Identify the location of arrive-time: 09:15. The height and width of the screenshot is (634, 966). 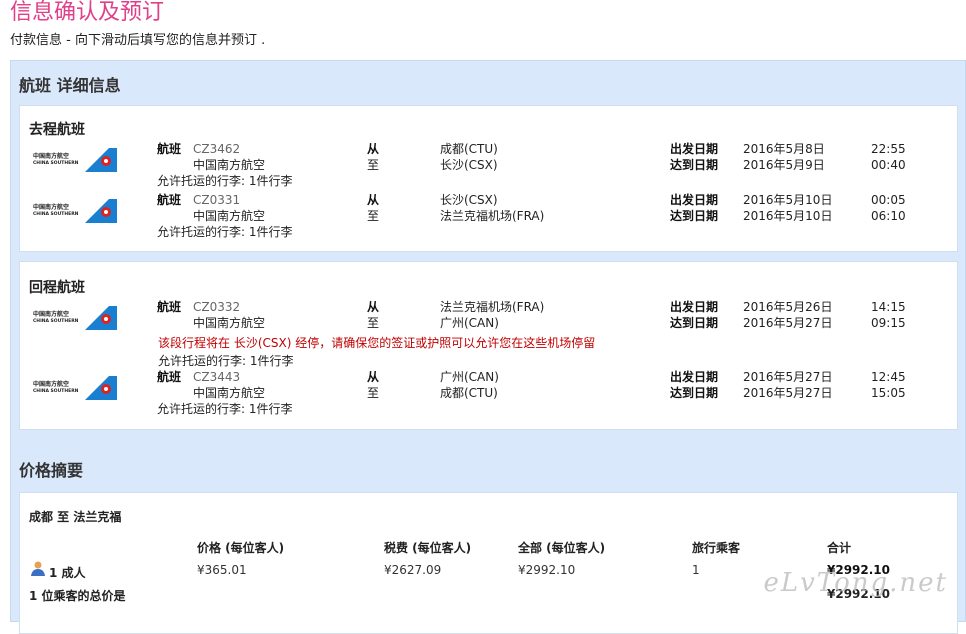
(888, 323).